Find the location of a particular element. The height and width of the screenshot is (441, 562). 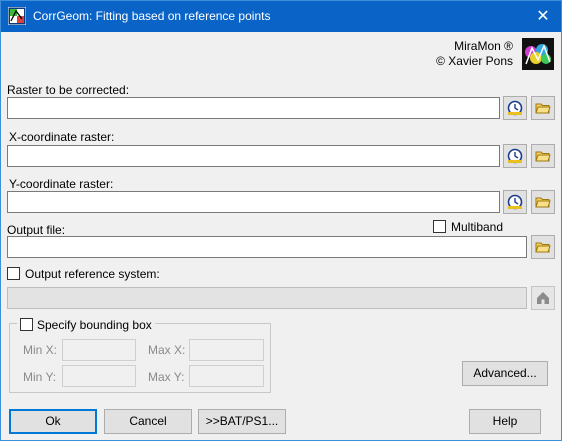

max-y-label: Max Y: is located at coordinates (166, 377).